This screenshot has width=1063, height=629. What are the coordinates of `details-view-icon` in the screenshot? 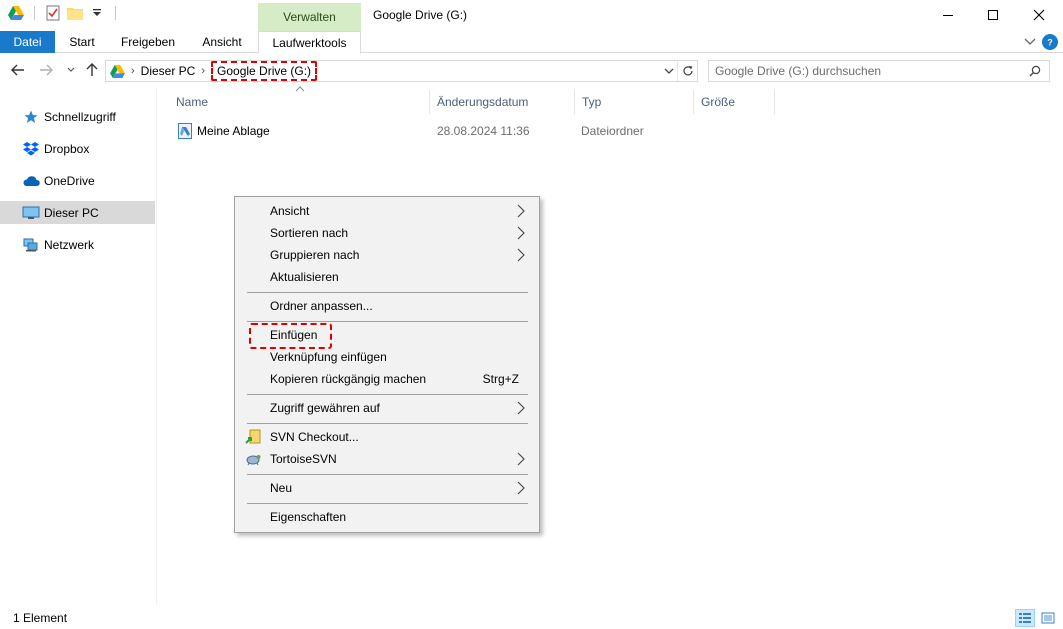 It's located at (1025, 618).